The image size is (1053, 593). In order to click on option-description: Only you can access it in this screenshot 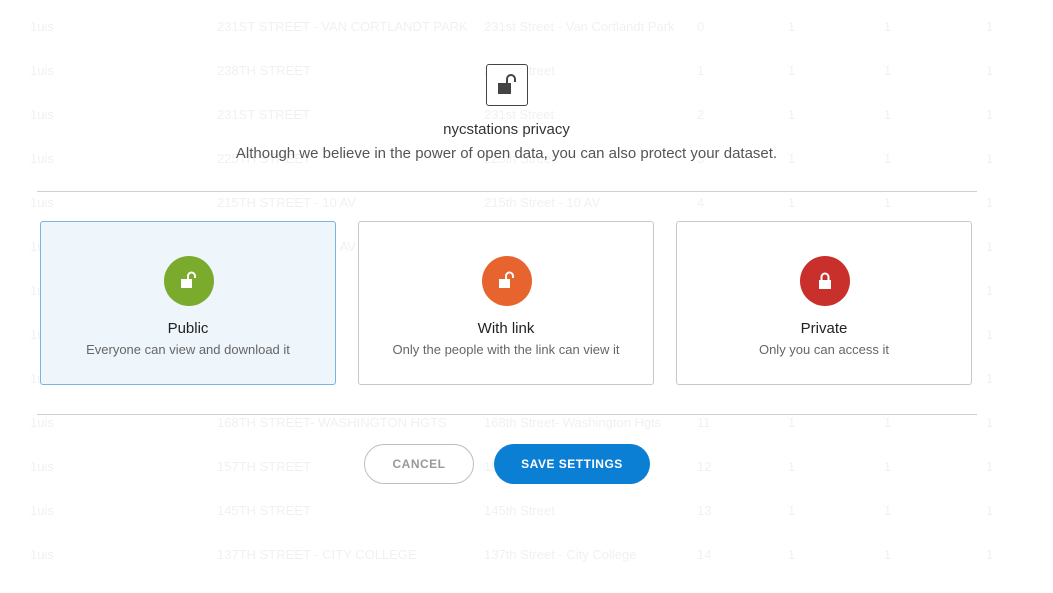, I will do `click(824, 349)`.